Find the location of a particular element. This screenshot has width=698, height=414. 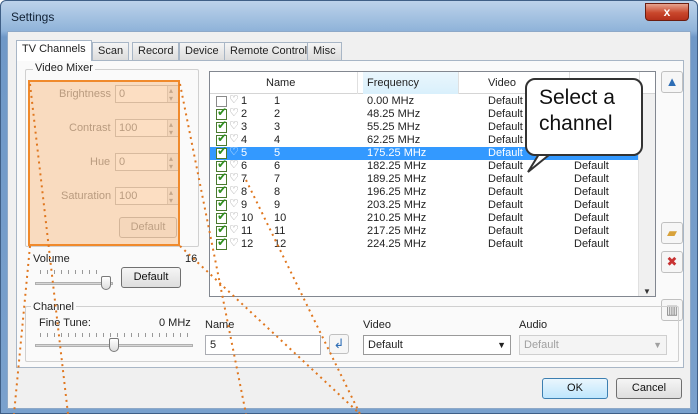

column-header-frequency: Frequency is located at coordinates (411, 83).